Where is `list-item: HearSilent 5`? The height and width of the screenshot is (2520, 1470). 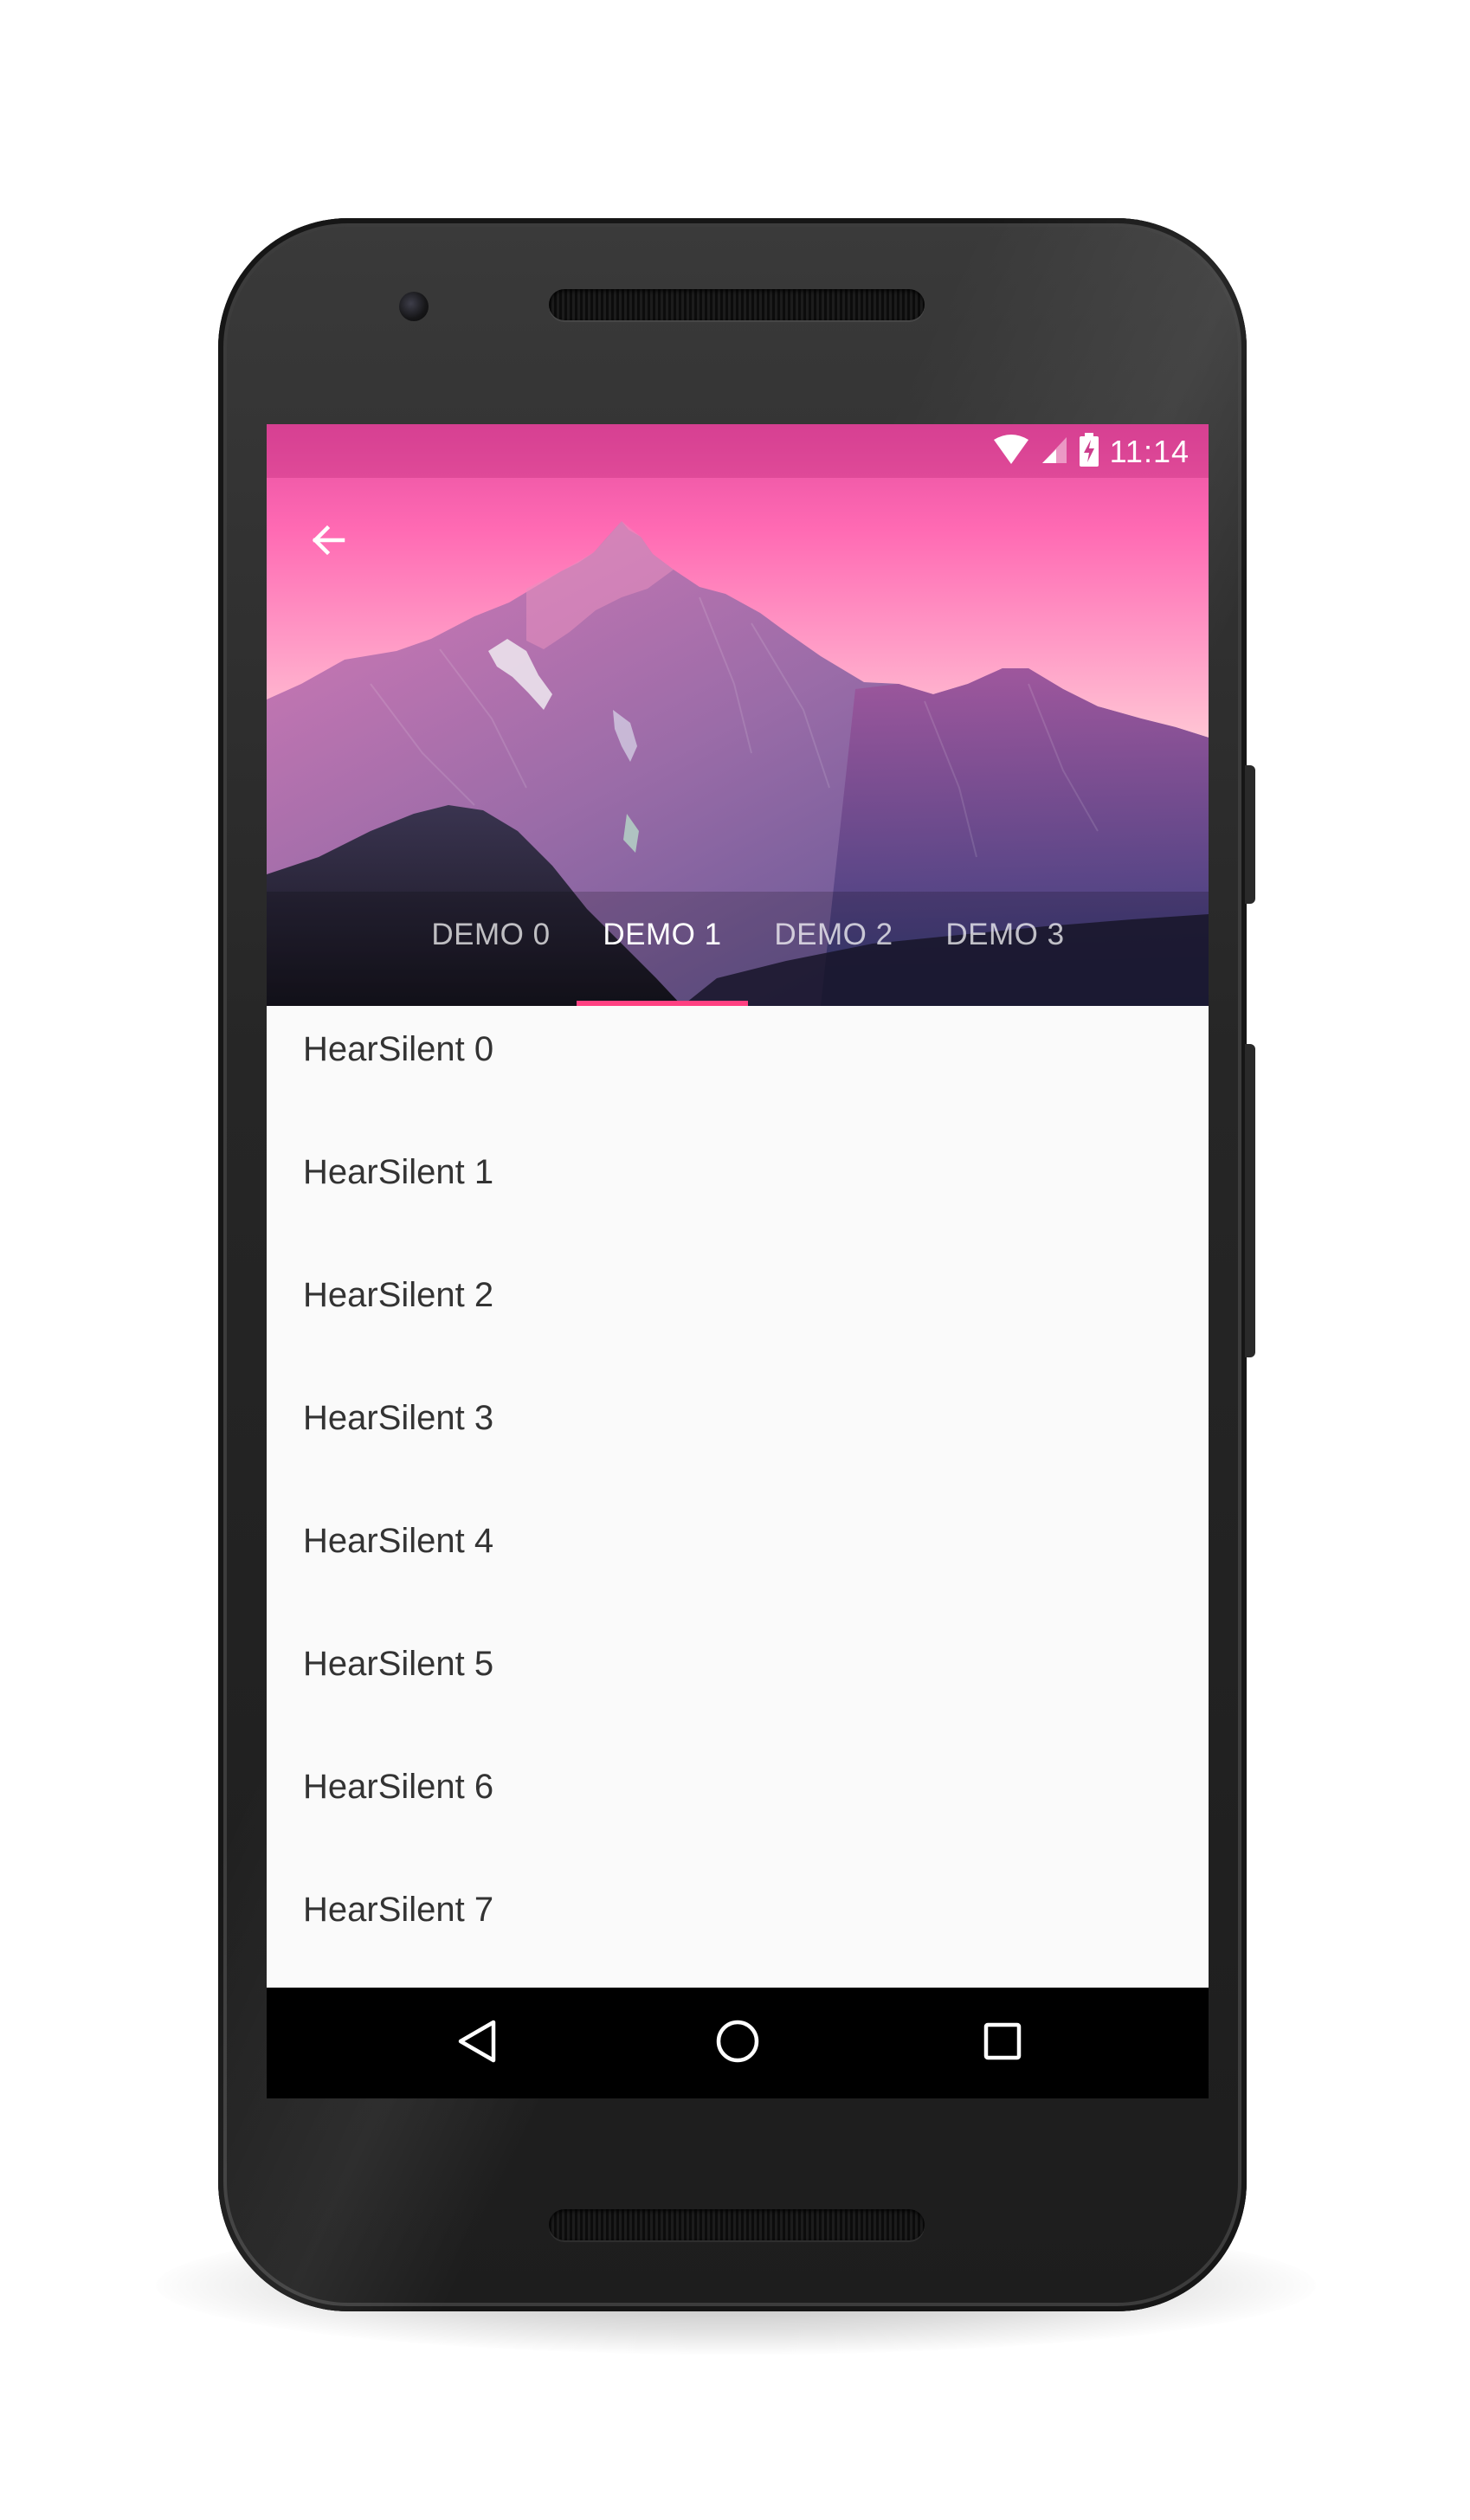
list-item: HearSilent 5 is located at coordinates (738, 1682).